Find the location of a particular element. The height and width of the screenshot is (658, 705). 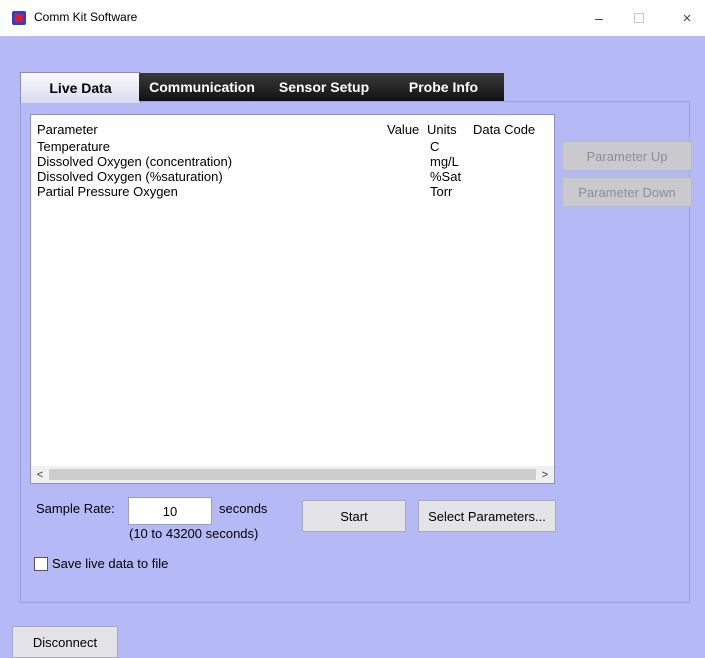

parameter-units: mg/L is located at coordinates (444, 161).